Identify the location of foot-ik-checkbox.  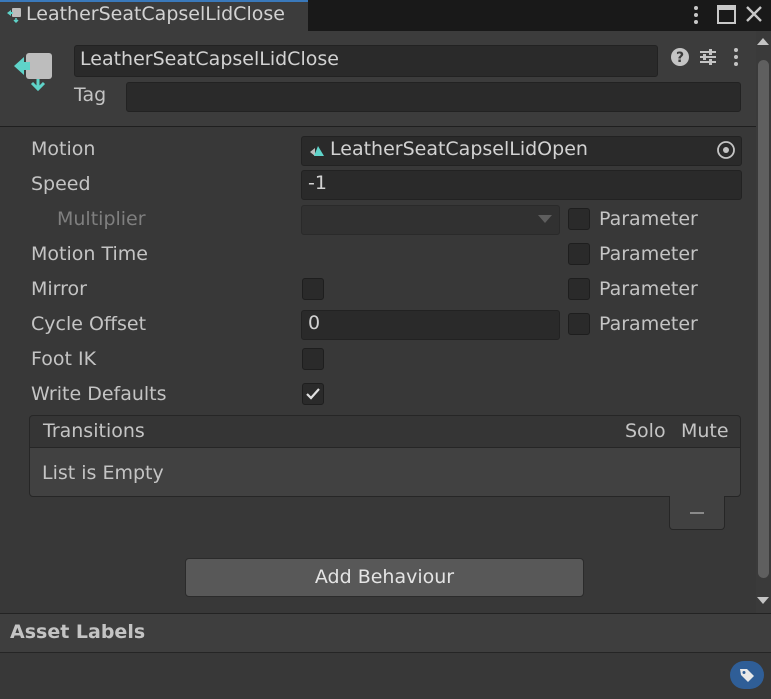
(313, 359).